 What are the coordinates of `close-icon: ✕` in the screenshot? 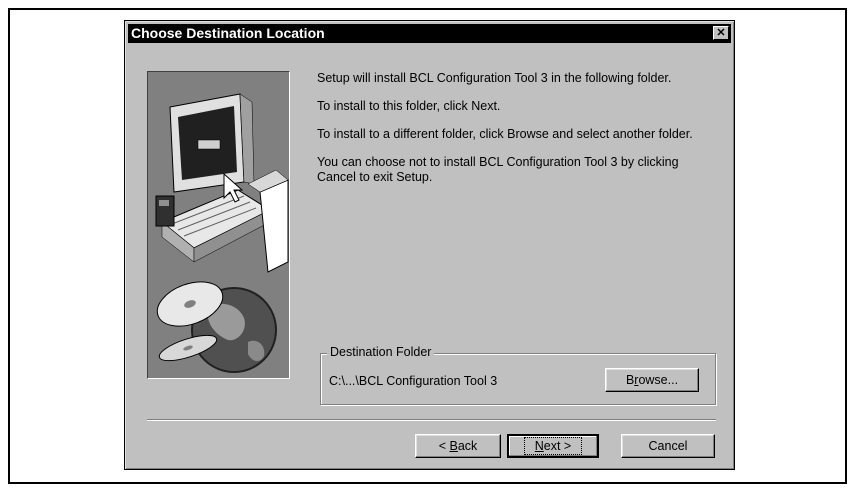 It's located at (721, 32).